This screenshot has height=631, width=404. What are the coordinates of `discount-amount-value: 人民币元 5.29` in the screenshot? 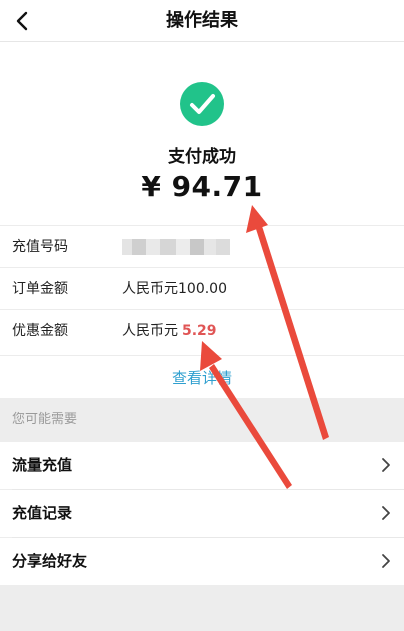 It's located at (169, 331).